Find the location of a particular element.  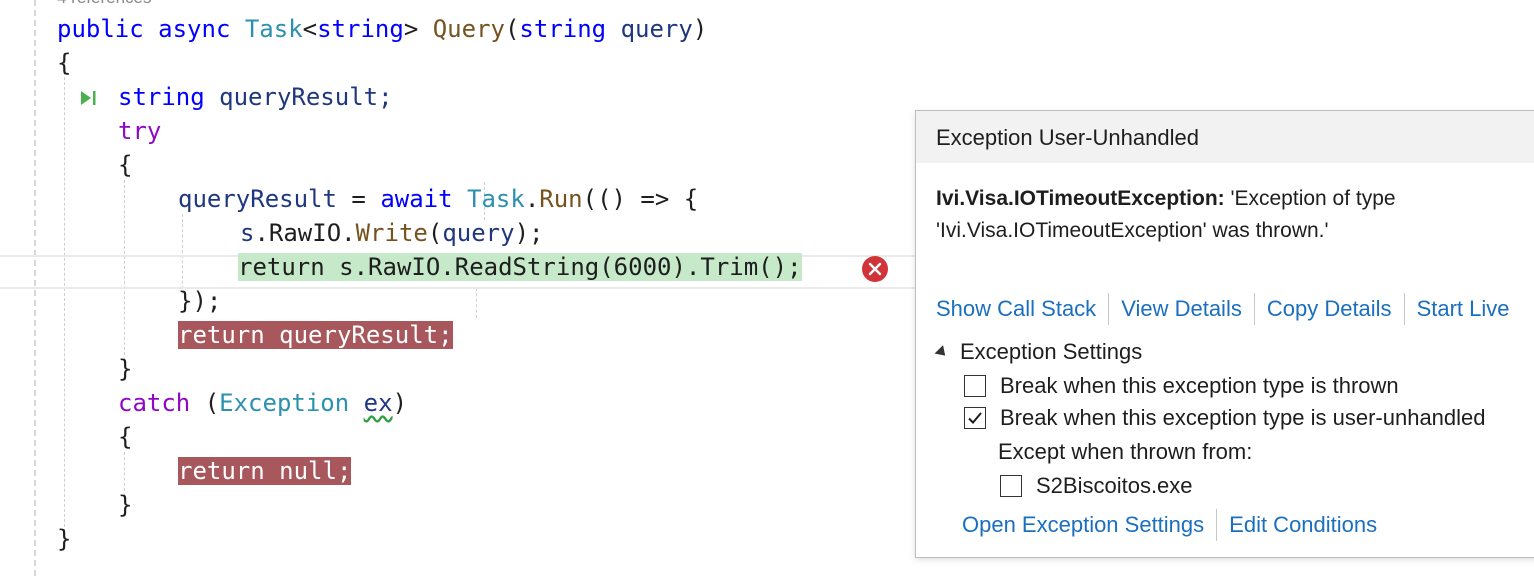

view-details-link: View Details is located at coordinates (1181, 309).